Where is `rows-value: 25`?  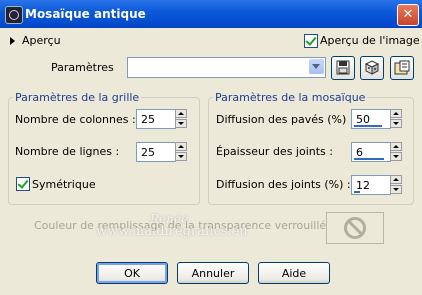
rows-value: 25 is located at coordinates (148, 152).